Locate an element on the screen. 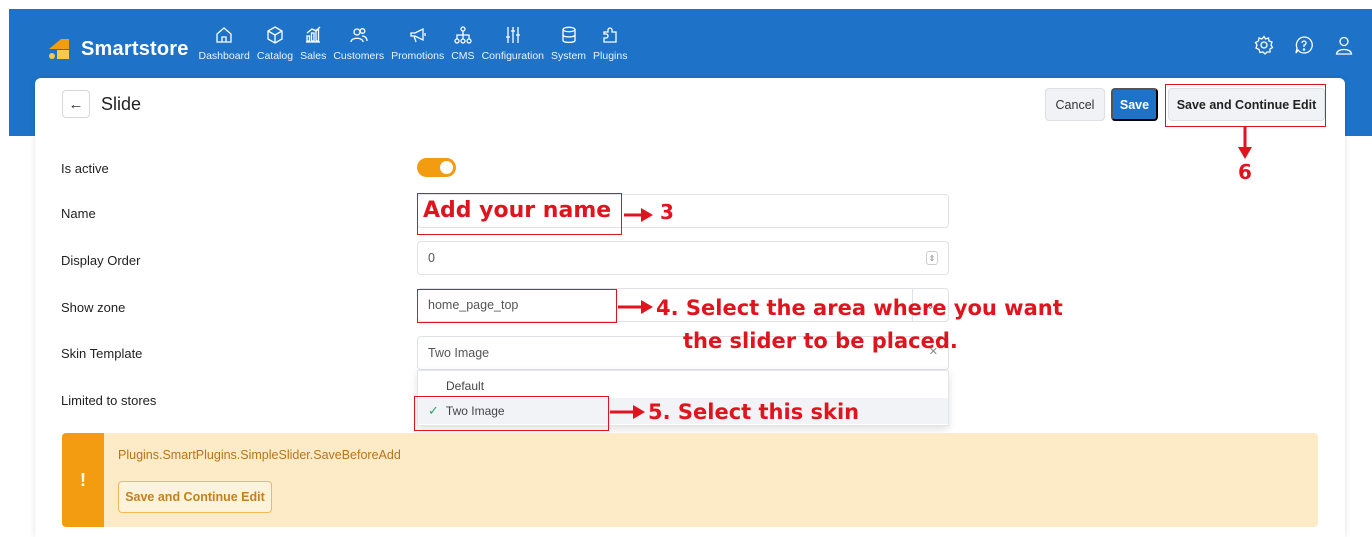 Image resolution: width=1372 pixels, height=537 pixels. smartstore-logo-icon is located at coordinates (60, 49).